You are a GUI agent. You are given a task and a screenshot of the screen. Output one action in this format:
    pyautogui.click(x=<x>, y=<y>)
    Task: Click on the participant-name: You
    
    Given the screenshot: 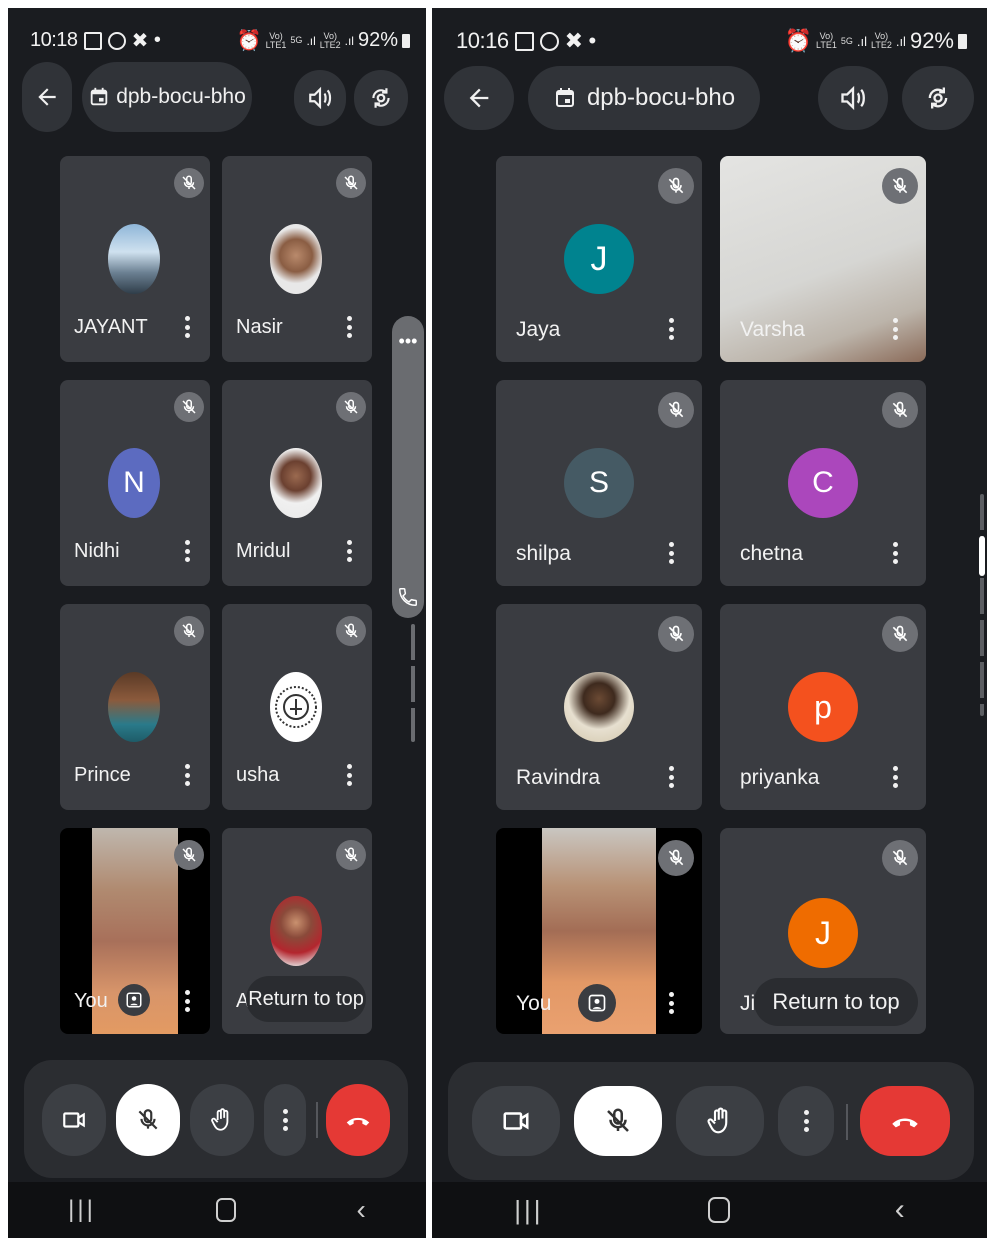 What is the action you would take?
    pyautogui.click(x=534, y=1003)
    